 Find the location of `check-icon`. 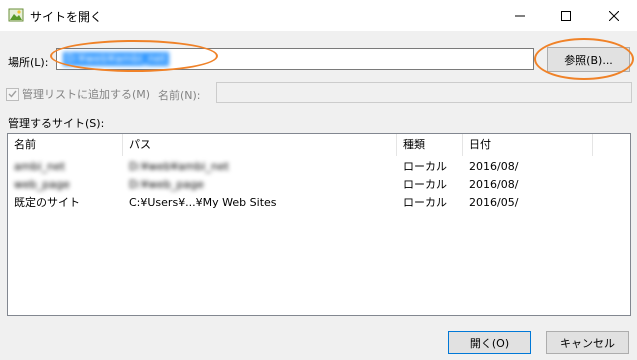

check-icon is located at coordinates (12, 94).